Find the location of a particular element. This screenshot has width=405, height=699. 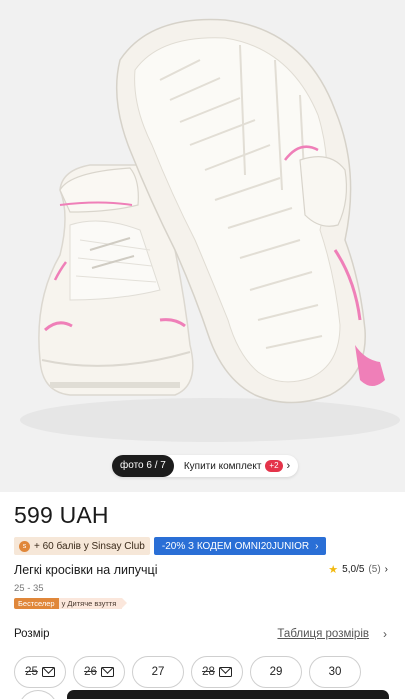

wishlist-button is located at coordinates (38, 694).